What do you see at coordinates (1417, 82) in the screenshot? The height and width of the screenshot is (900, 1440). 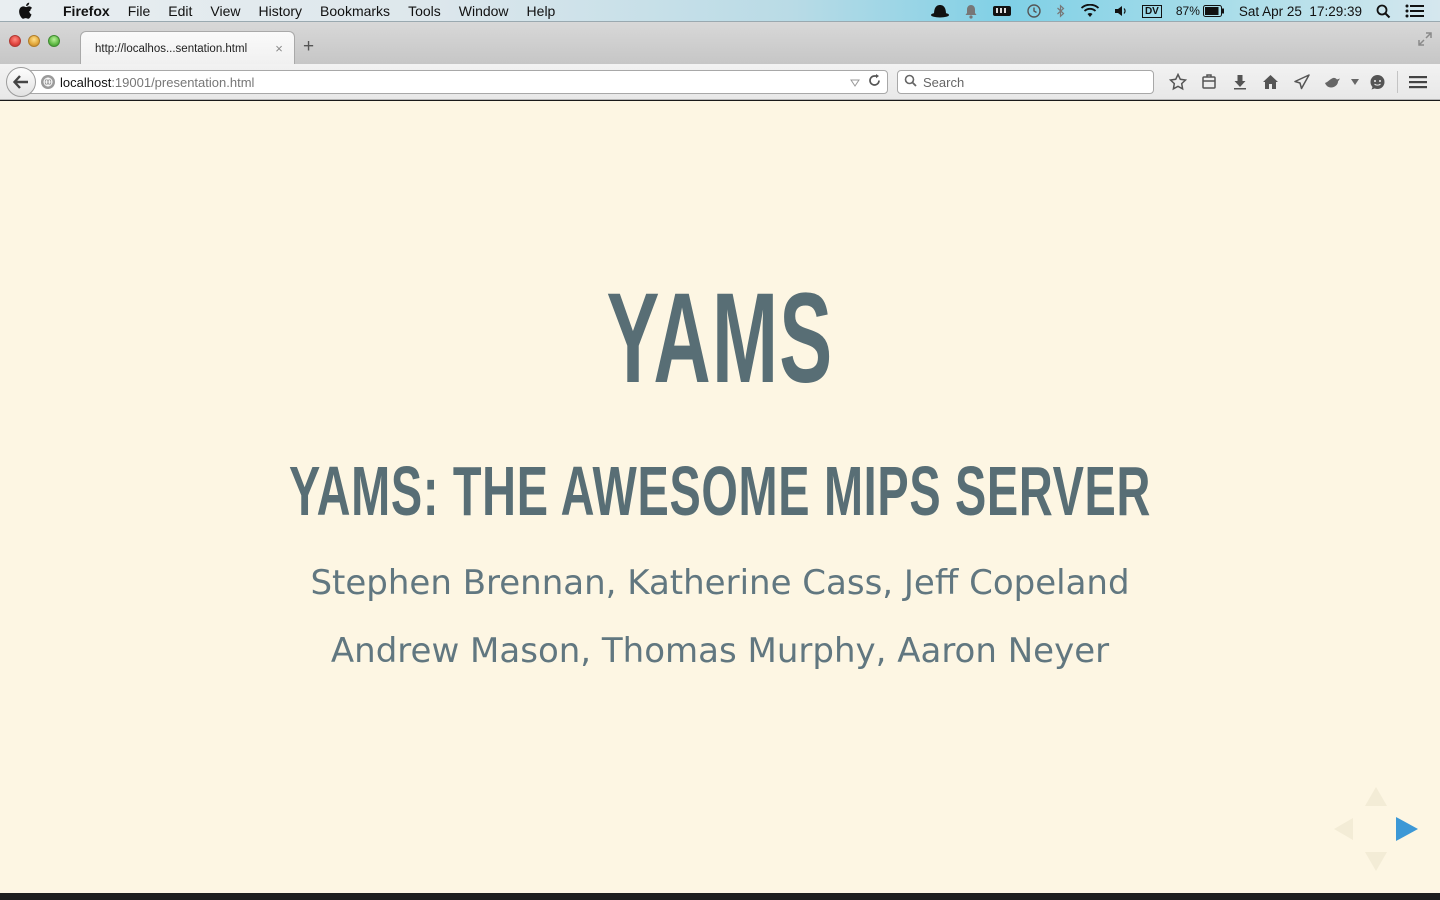 I see `hamburger-menu-icon` at bounding box center [1417, 82].